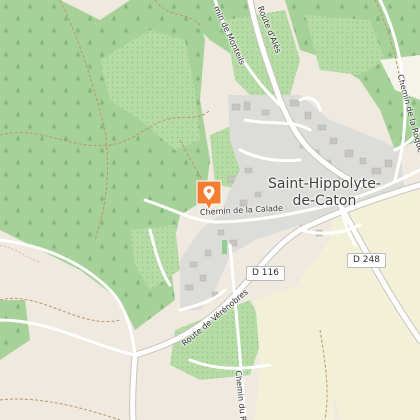 Image resolution: width=420 pixels, height=420 pixels. Describe the element at coordinates (265, 273) in the screenshot. I see `route-shield-d116: D 116` at that location.